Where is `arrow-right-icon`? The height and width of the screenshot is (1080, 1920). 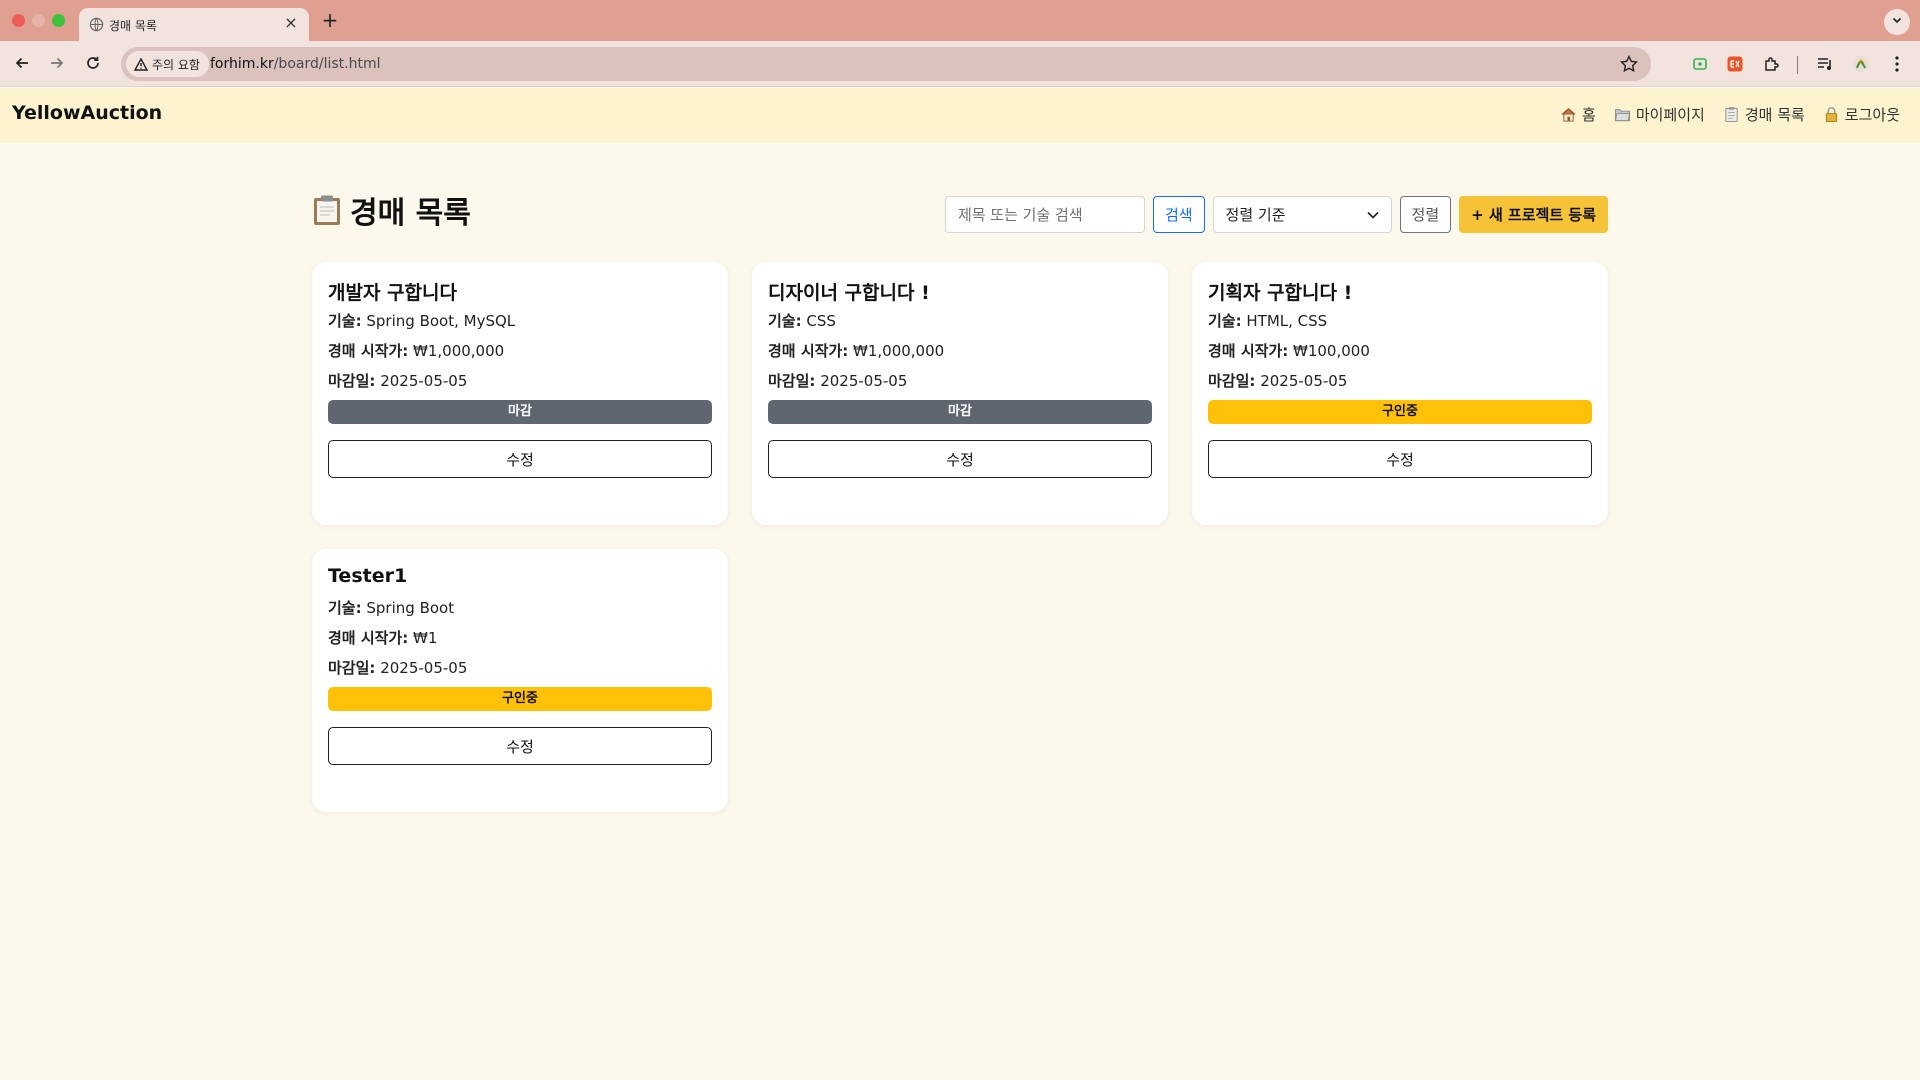 arrow-right-icon is located at coordinates (57, 63).